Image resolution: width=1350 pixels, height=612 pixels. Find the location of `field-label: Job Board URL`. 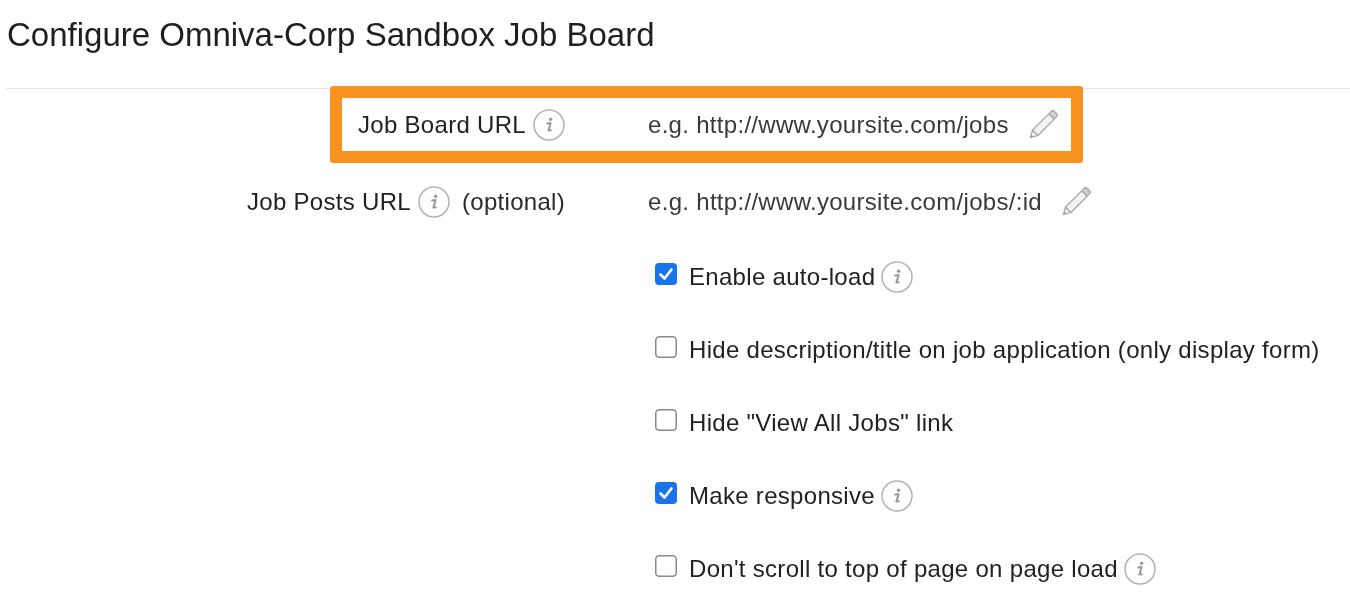

field-label: Job Board URL is located at coordinates (442, 125).